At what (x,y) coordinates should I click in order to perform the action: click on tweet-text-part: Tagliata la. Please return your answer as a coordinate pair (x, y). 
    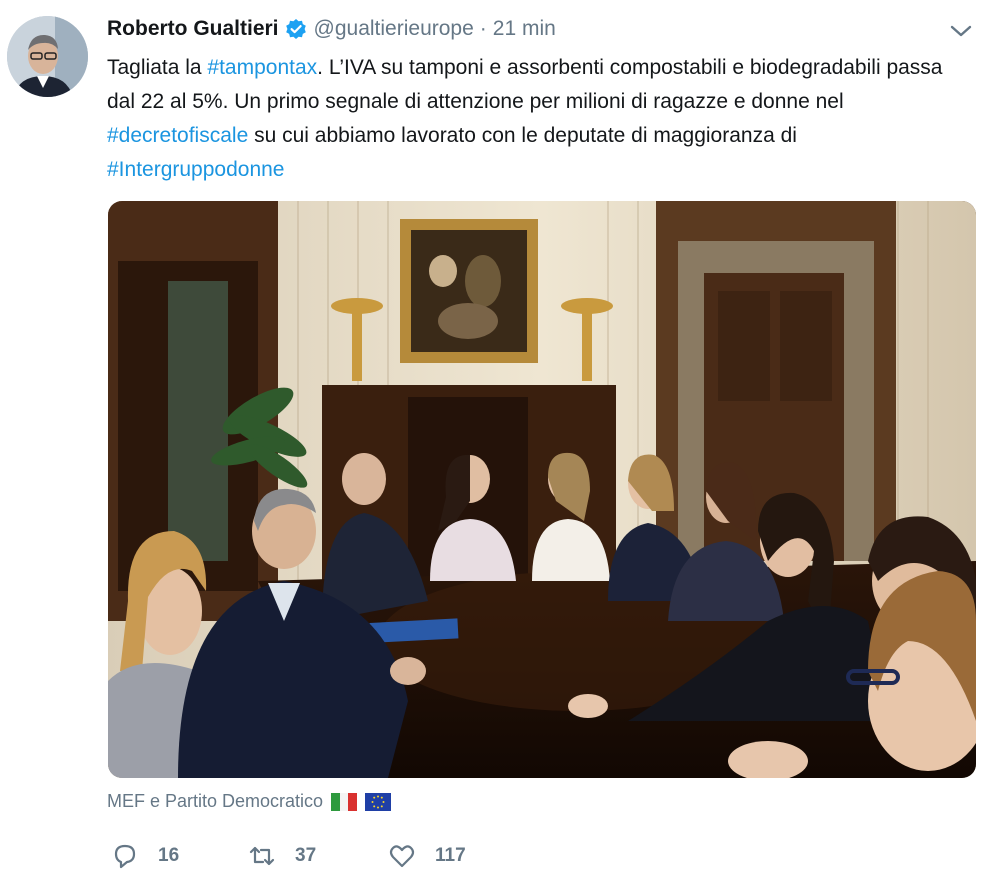
    Looking at the image, I should click on (157, 67).